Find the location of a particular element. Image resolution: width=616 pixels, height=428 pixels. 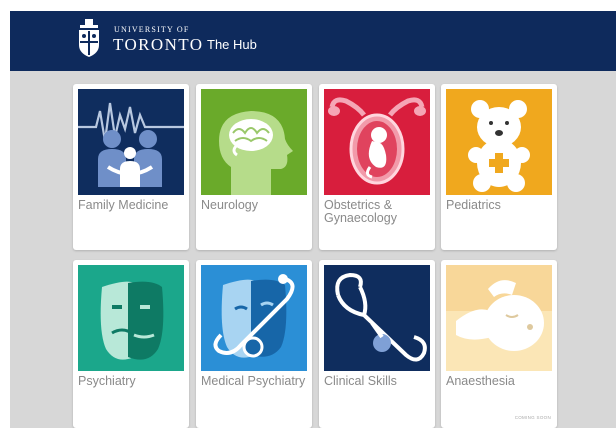

card-label: Pediatrics is located at coordinates (473, 205).